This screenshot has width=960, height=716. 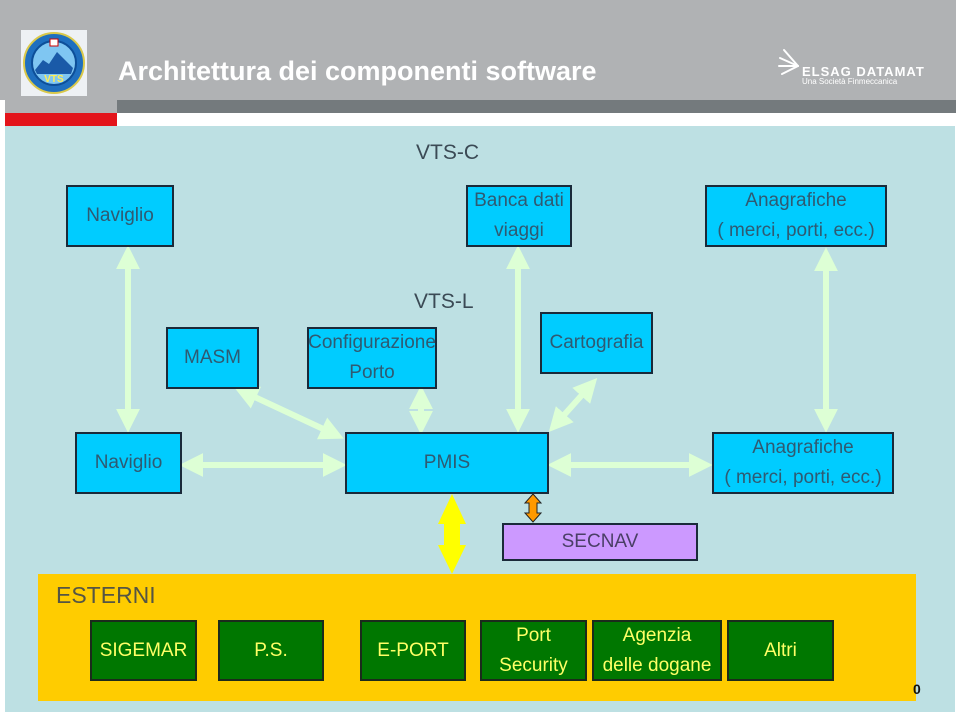 What do you see at coordinates (372, 342) in the screenshot?
I see `box-text: Configurazione` at bounding box center [372, 342].